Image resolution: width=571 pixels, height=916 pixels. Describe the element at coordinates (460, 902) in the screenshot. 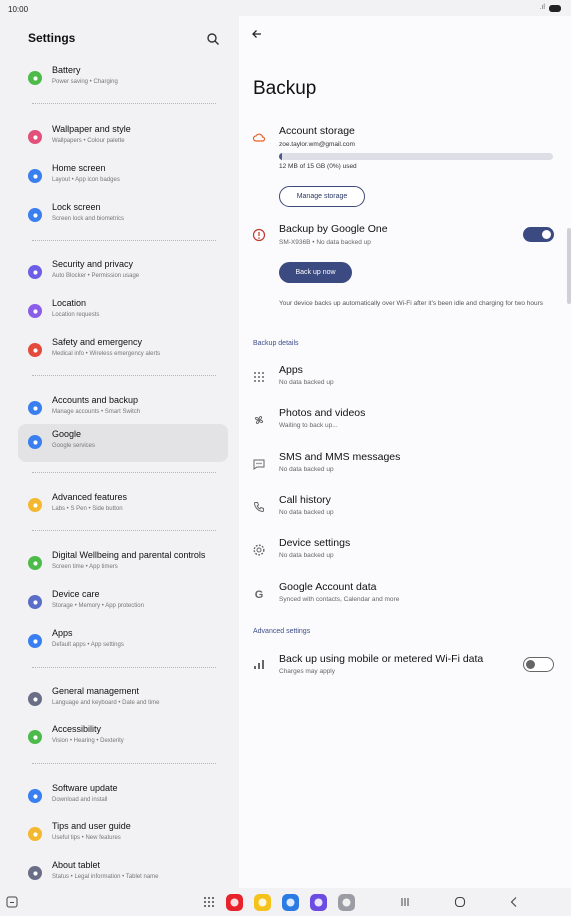

I see `home-button-icon` at that location.